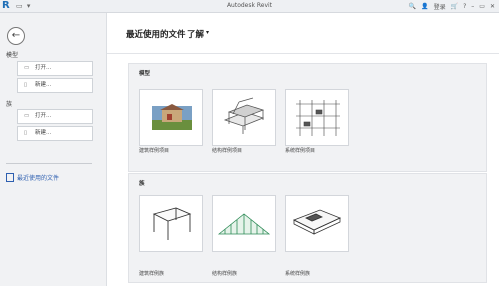 The image size is (499, 286). I want to click on close-icon: ✕, so click(492, 6).